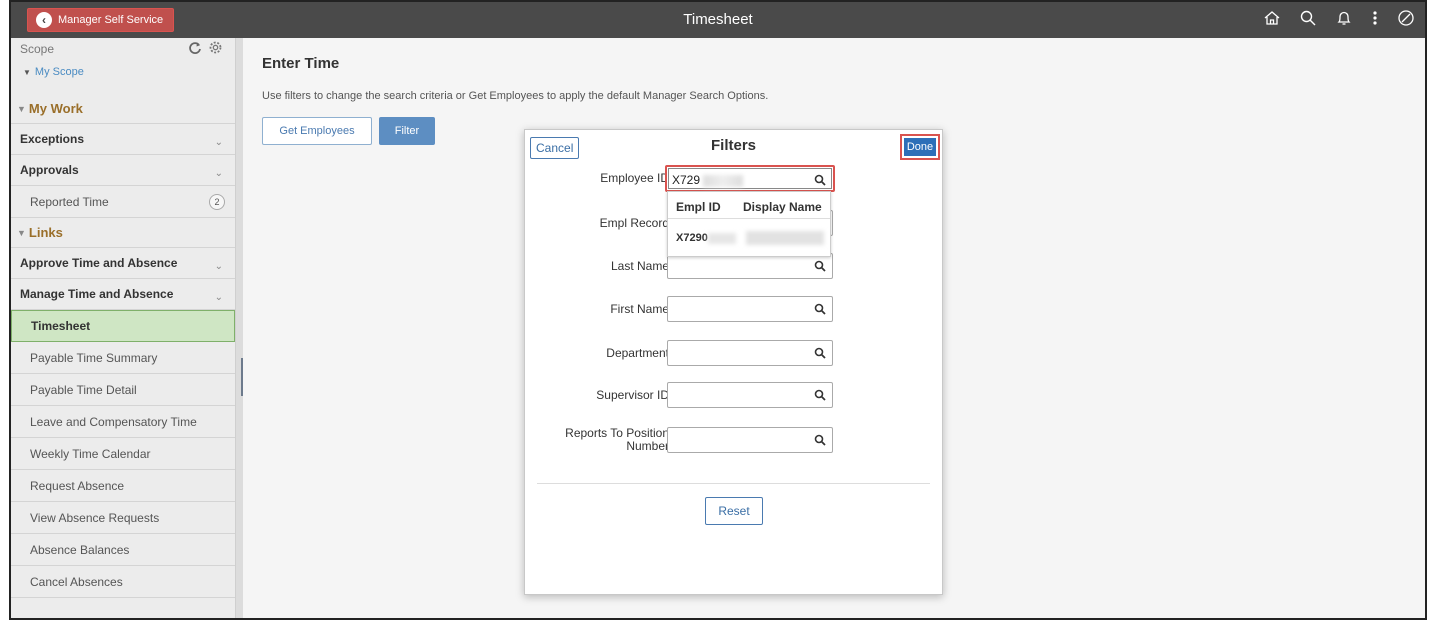 This screenshot has width=1434, height=620. What do you see at coordinates (734, 511) in the screenshot?
I see `reset-button: Reset` at bounding box center [734, 511].